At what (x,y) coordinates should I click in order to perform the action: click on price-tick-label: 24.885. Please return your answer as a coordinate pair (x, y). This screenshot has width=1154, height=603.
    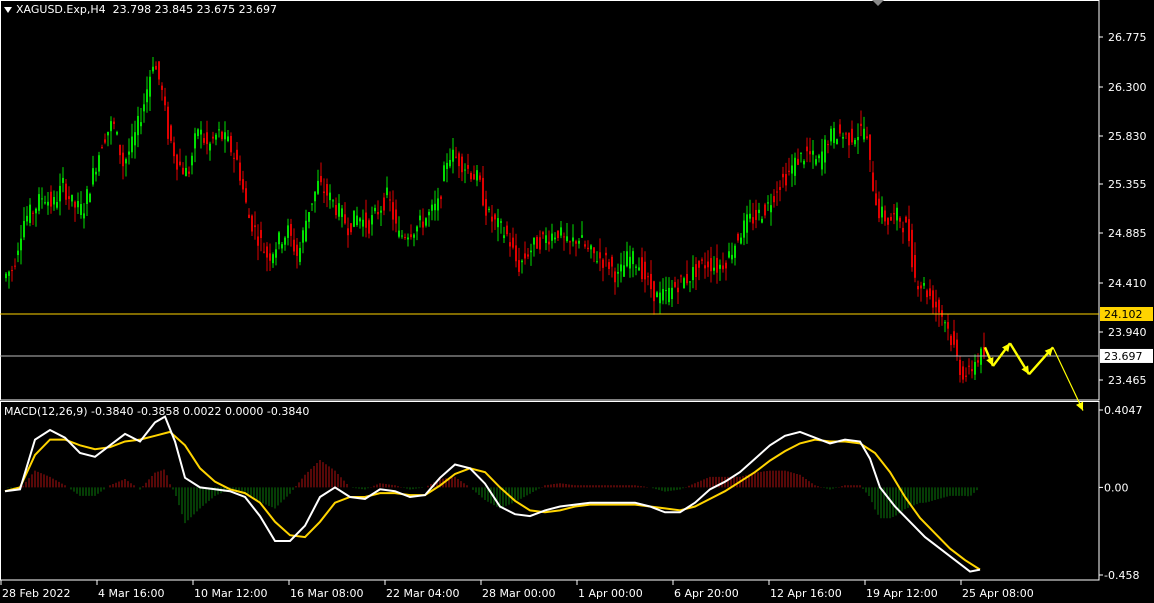
    Looking at the image, I should click on (1127, 233).